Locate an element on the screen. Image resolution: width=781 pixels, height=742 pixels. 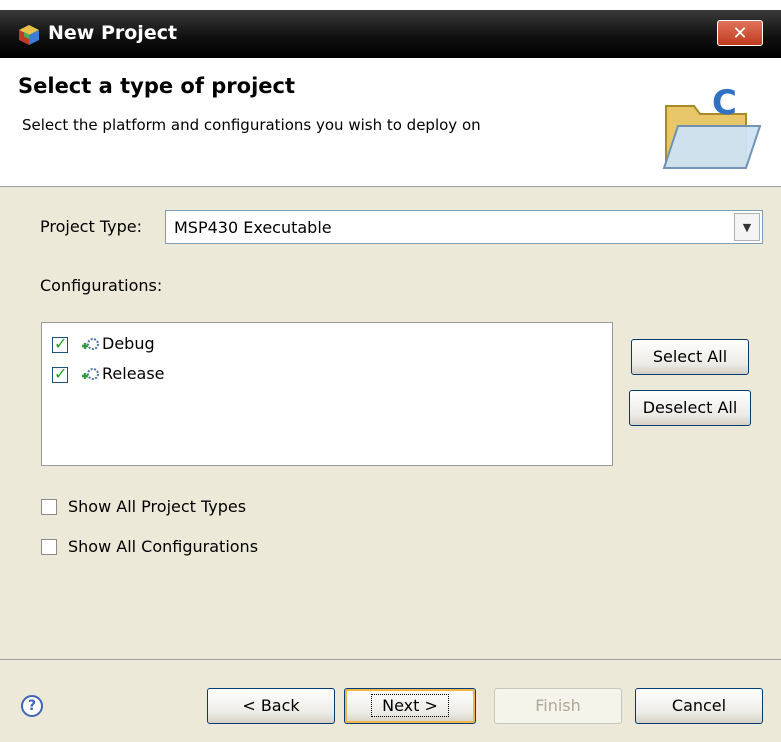
show-all-configurations-label: Show All Configurations is located at coordinates (163, 546).